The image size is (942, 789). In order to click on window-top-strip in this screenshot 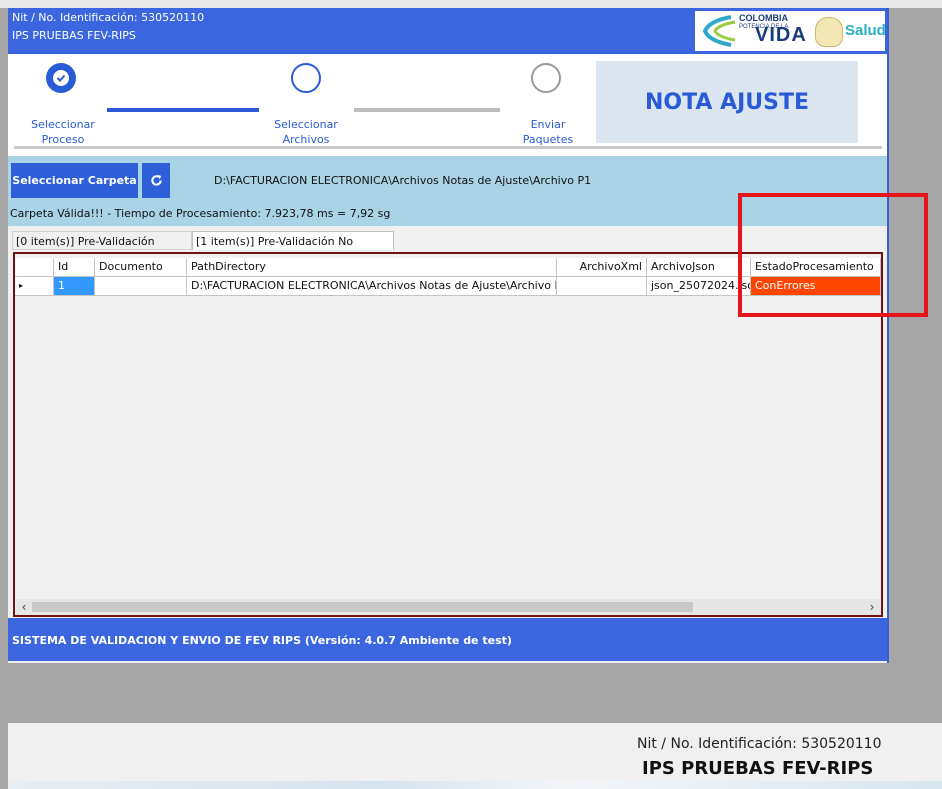, I will do `click(471, 4)`.